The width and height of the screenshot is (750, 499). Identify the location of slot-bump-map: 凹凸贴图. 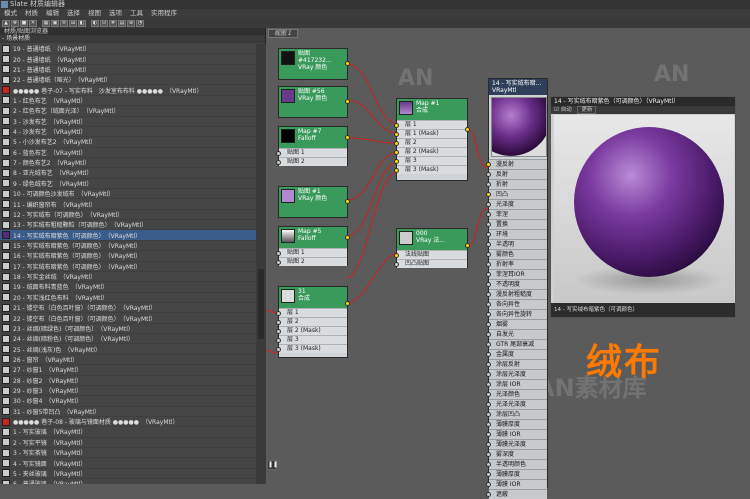
(430, 263).